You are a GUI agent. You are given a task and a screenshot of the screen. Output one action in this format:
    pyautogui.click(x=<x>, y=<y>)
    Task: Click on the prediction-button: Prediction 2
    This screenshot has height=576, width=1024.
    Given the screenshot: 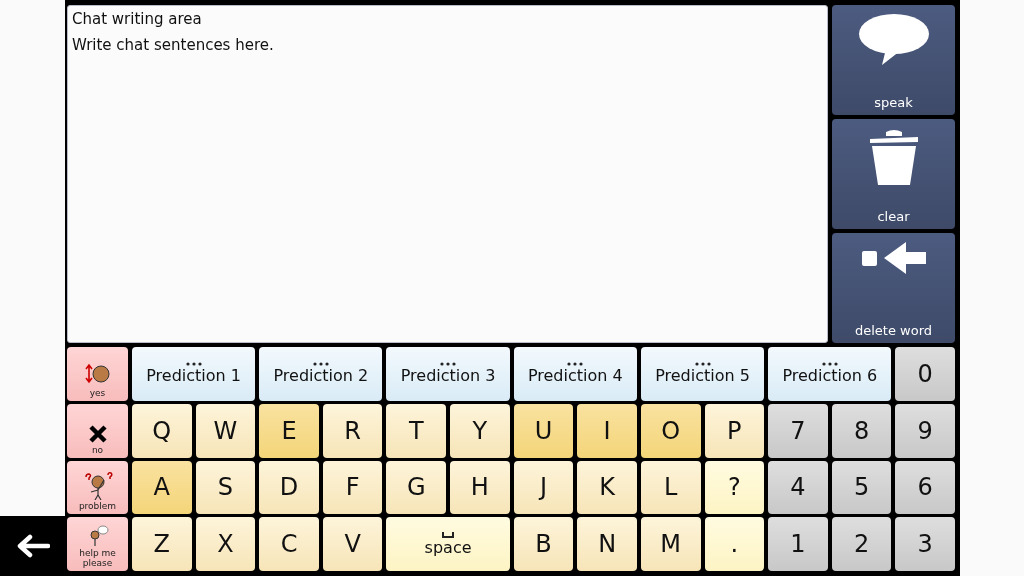 What is the action you would take?
    pyautogui.click(x=321, y=374)
    